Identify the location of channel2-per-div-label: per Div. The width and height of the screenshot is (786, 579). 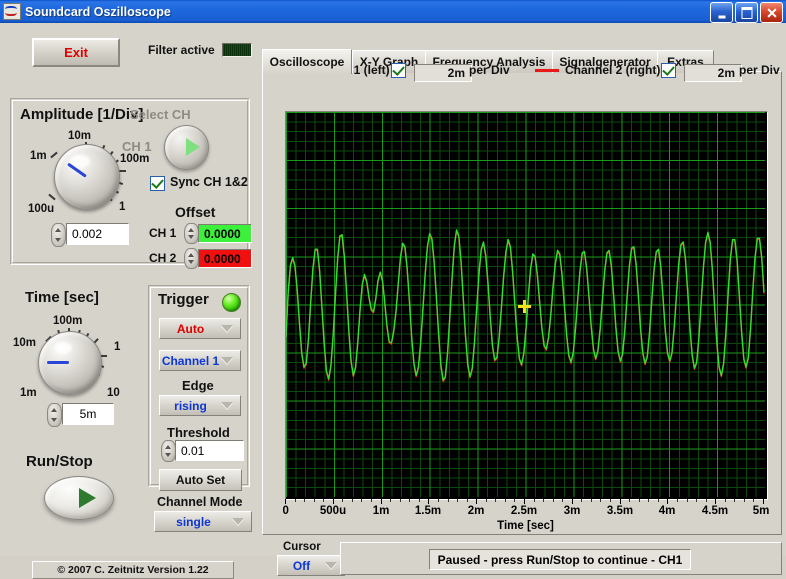
(759, 70).